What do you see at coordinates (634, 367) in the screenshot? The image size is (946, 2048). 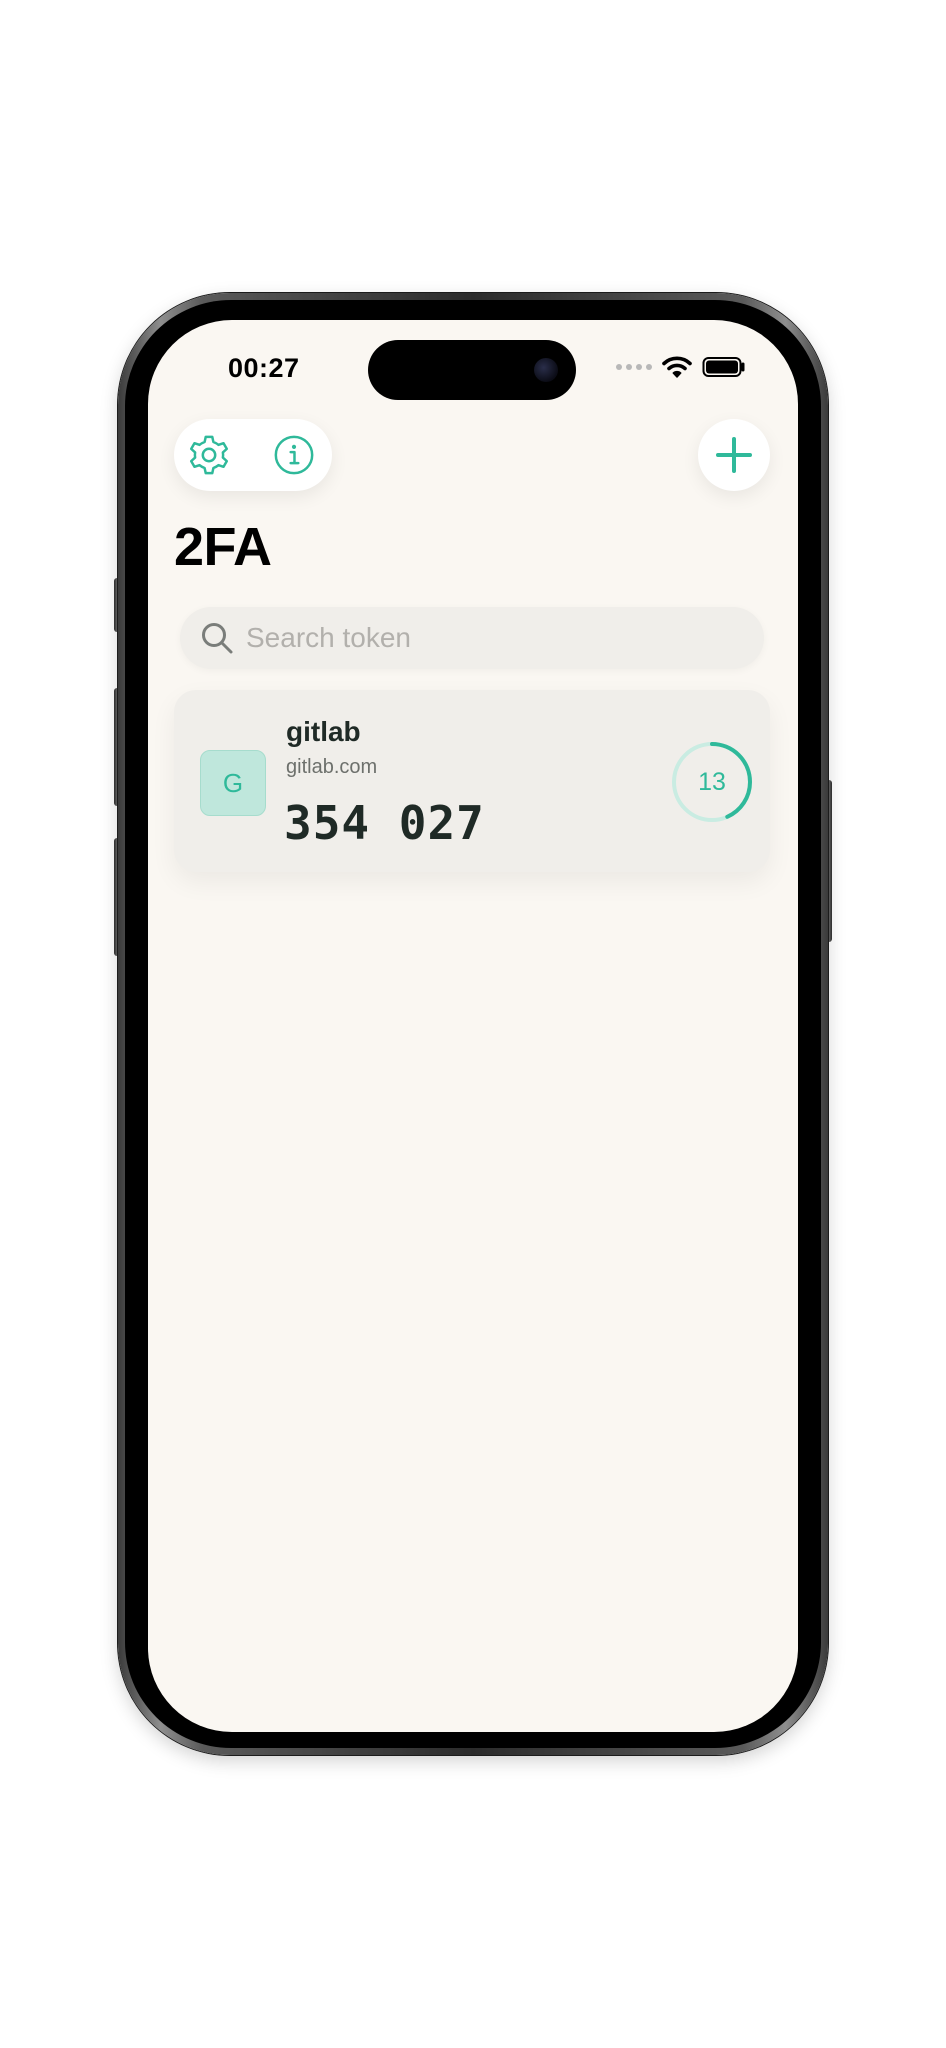 I see `cellular-signal-icon` at bounding box center [634, 367].